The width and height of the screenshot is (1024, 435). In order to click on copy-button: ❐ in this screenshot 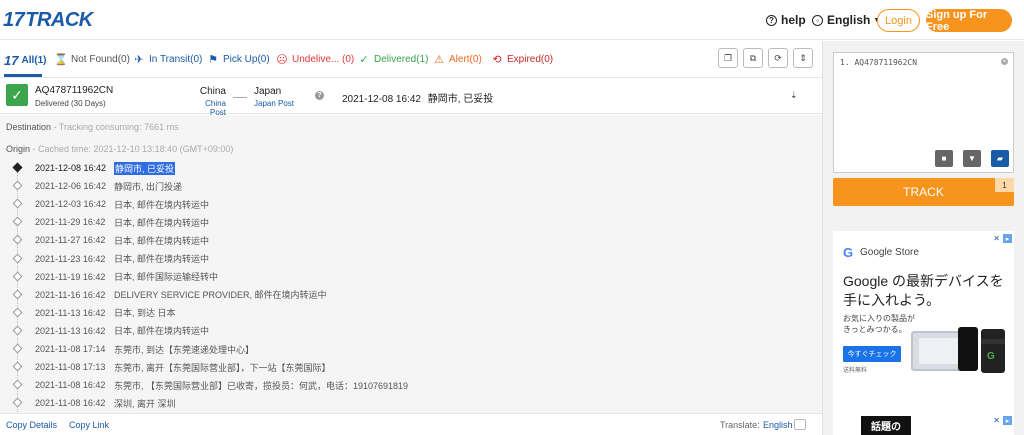, I will do `click(728, 58)`.